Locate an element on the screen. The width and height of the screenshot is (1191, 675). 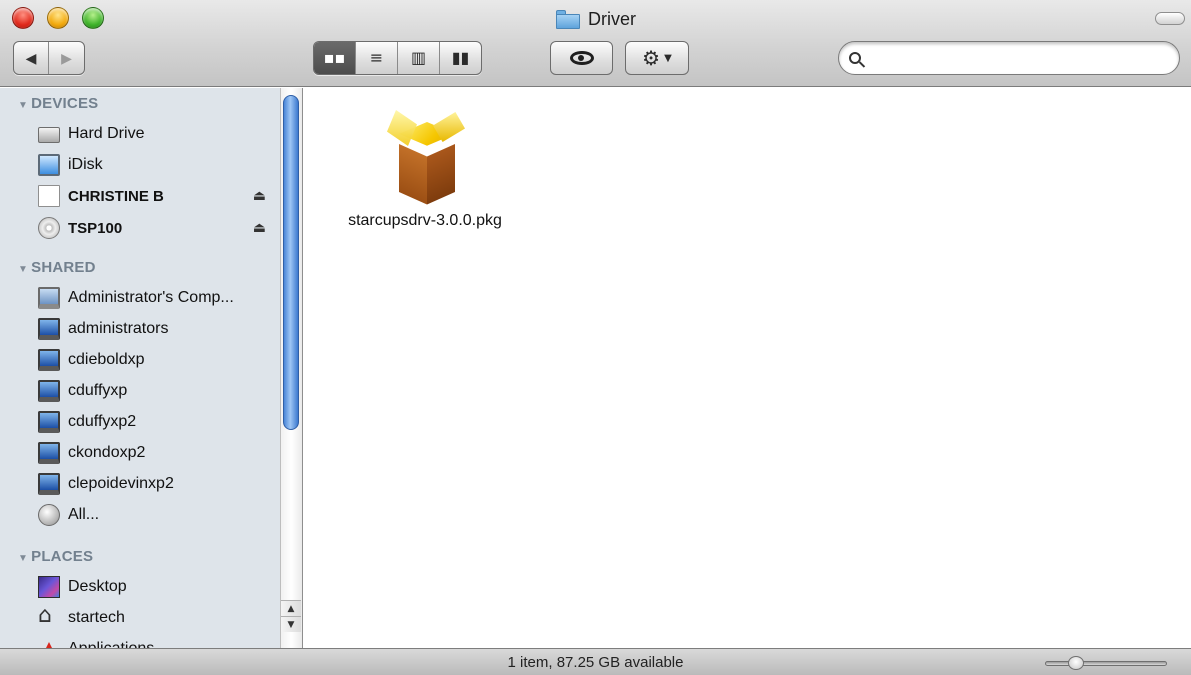
sidebar-section-shared: ▼ SHARED is located at coordinates (57, 267).